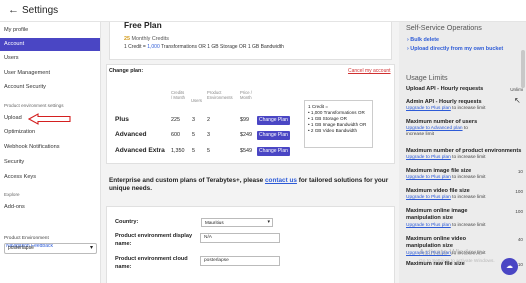  I want to click on credit-detail-a: 1 Credit =, so click(136, 47).